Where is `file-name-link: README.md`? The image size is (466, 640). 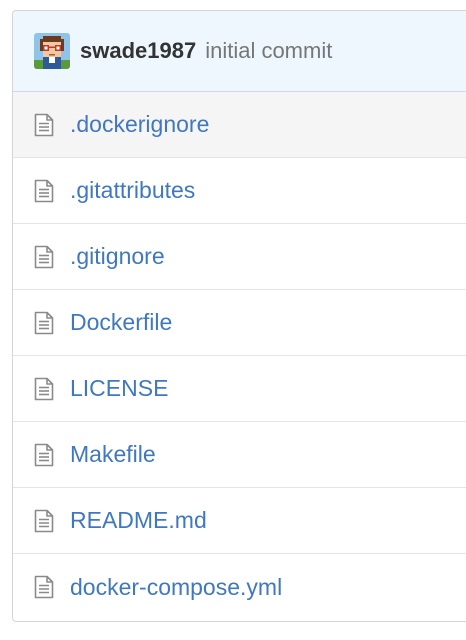 file-name-link: README.md is located at coordinates (138, 520).